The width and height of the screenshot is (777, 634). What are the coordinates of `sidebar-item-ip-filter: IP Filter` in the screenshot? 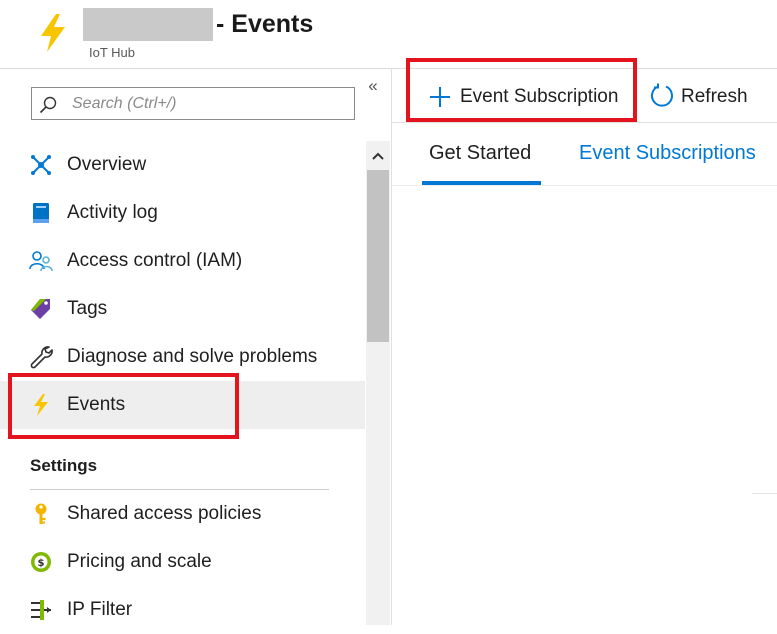 It's located at (182, 610).